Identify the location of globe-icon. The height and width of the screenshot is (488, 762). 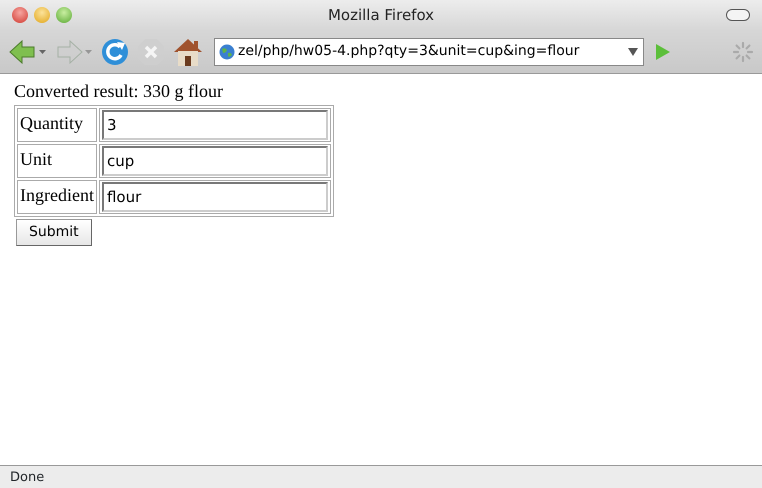
(227, 52).